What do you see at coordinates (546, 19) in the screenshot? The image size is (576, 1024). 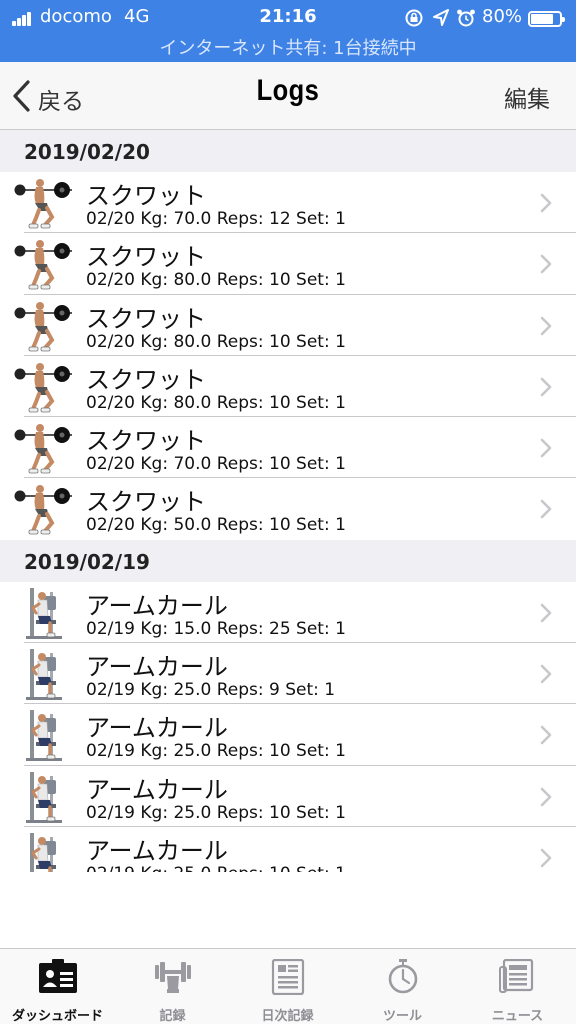 I see `battery-icon` at bounding box center [546, 19].